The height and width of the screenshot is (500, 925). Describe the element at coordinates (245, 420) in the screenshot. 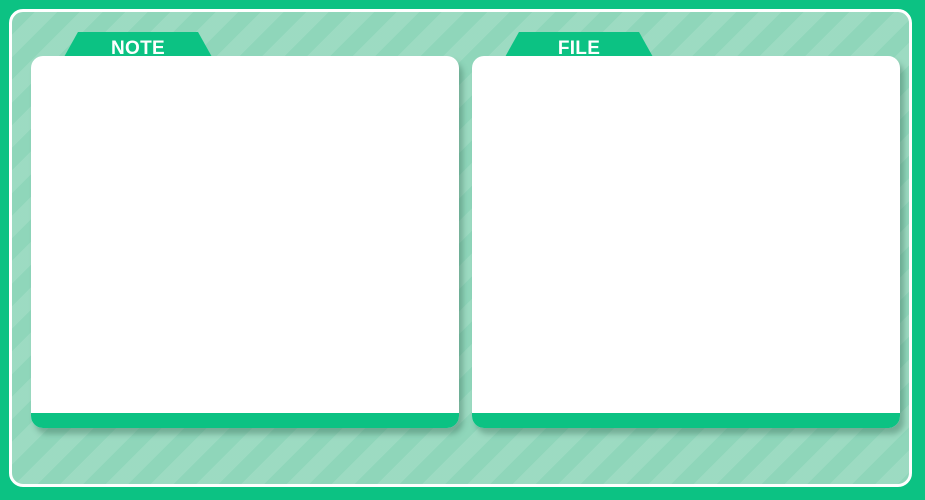

I see `note-footer-bar` at that location.